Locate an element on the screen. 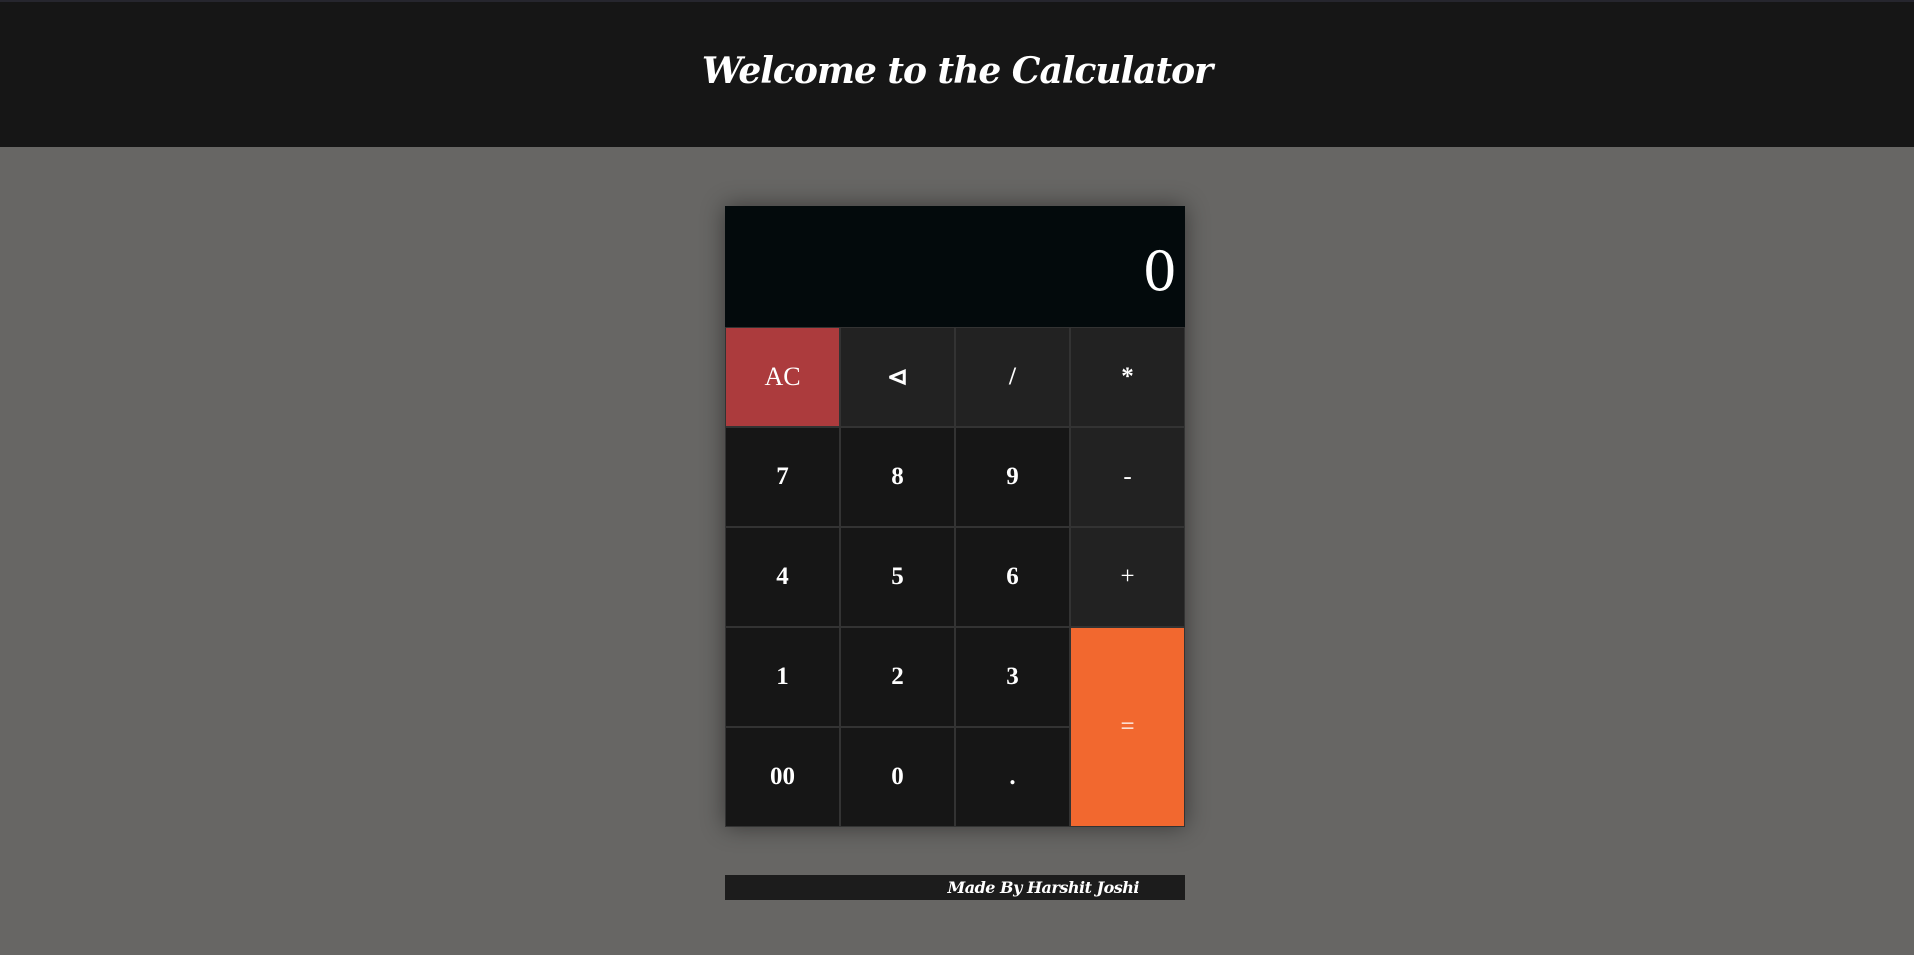 The image size is (1914, 955). plus-button: + is located at coordinates (1127, 577).